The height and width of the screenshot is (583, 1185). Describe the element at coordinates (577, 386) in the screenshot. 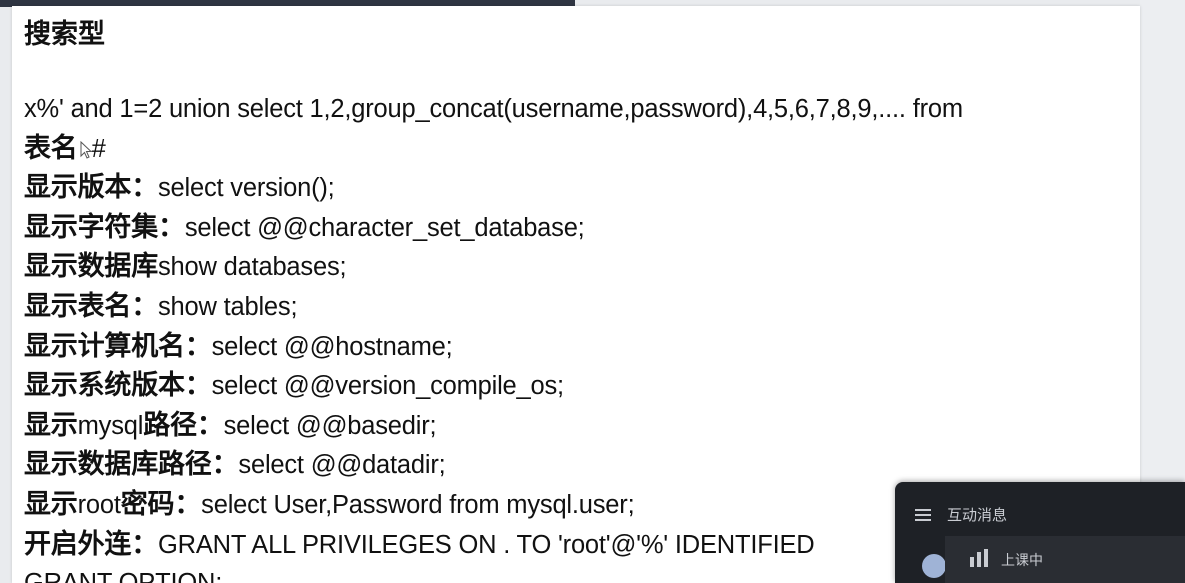

I see `item-os-version: 显示系统版本：select @@version_compile_os;` at that location.